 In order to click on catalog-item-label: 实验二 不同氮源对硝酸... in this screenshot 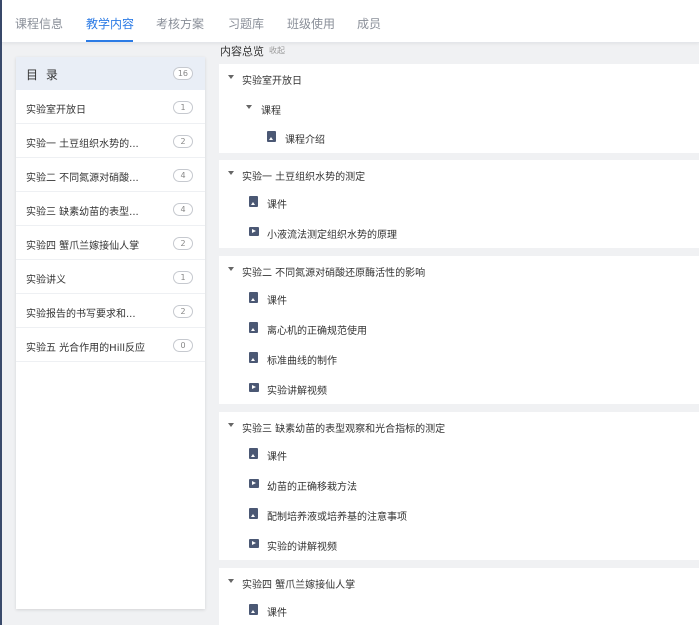, I will do `click(82, 178)`.